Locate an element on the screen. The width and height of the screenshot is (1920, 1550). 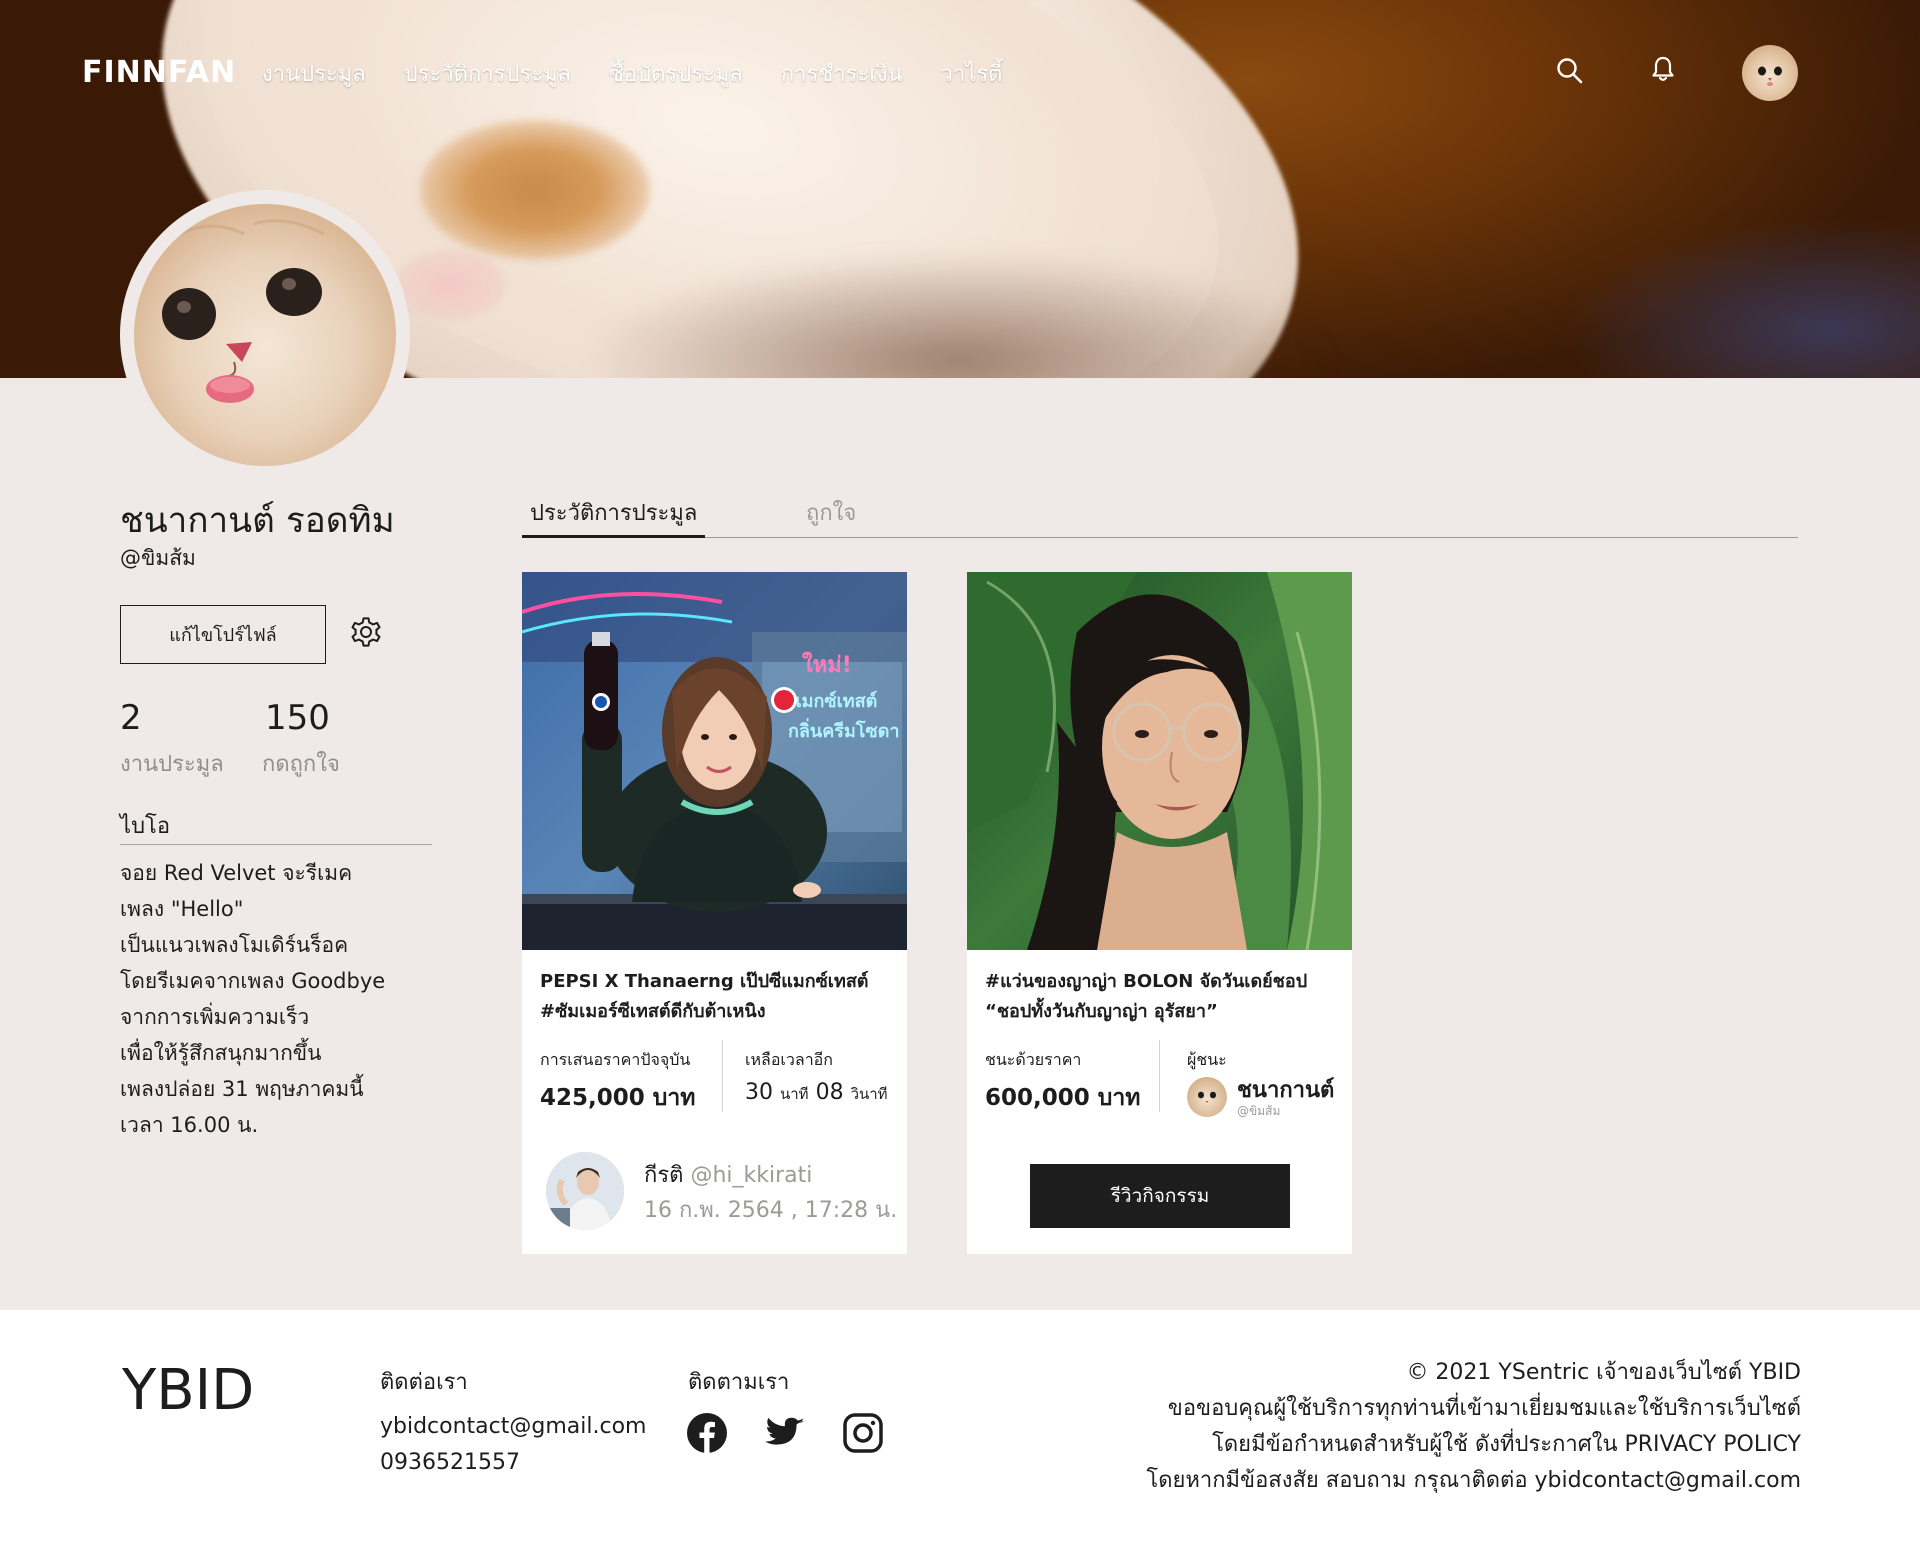
site-logo: FINNFAN is located at coordinates (159, 72).